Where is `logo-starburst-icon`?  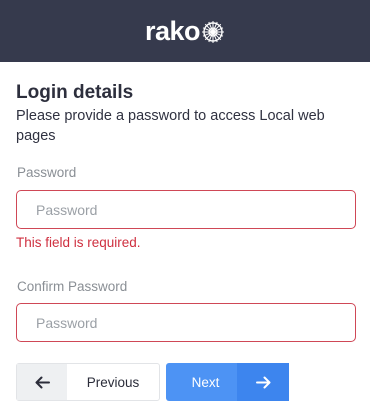
logo-starburst-icon is located at coordinates (213, 32).